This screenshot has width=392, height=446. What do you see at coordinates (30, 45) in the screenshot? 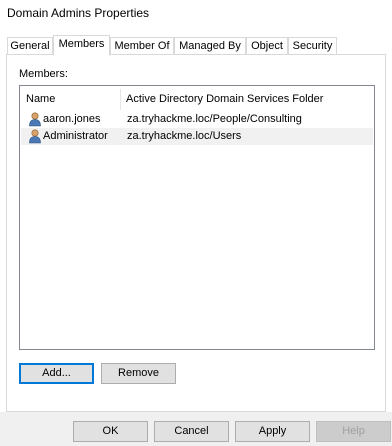
I see `tab-general: General` at bounding box center [30, 45].